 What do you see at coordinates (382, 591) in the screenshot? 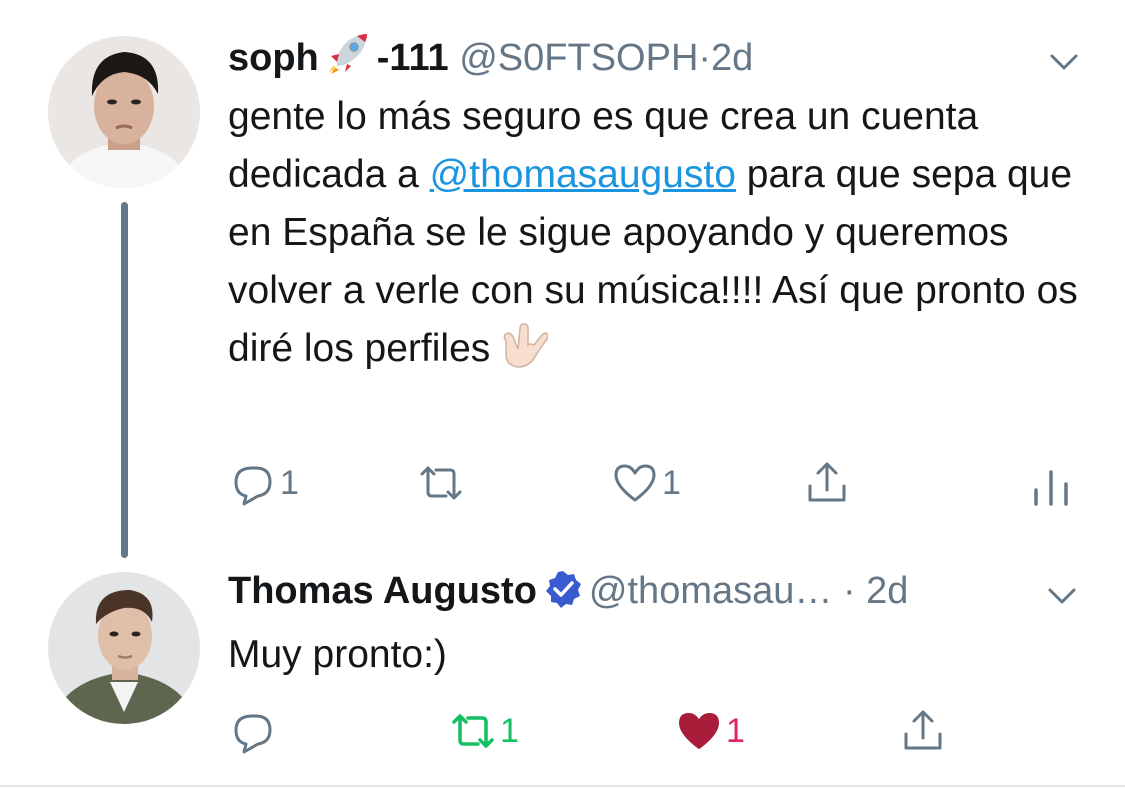
I see `display-name: Thomas Augusto` at bounding box center [382, 591].